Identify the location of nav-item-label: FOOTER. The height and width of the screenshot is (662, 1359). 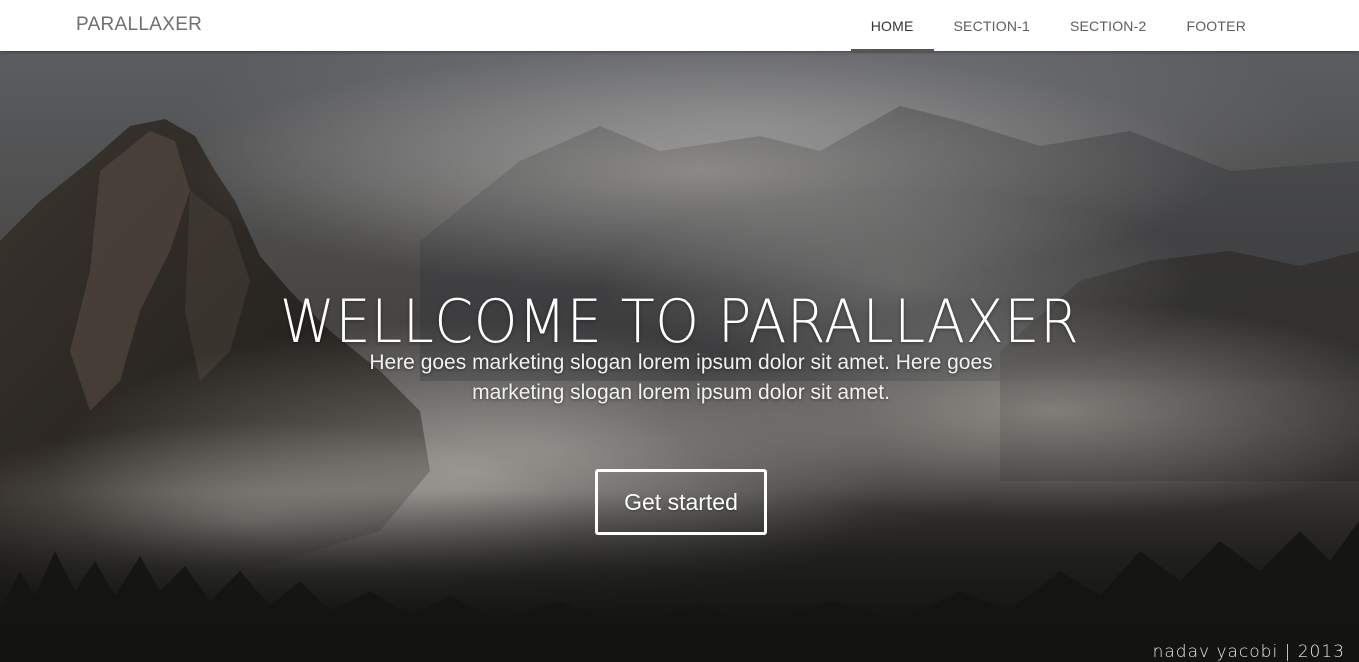
(1216, 25).